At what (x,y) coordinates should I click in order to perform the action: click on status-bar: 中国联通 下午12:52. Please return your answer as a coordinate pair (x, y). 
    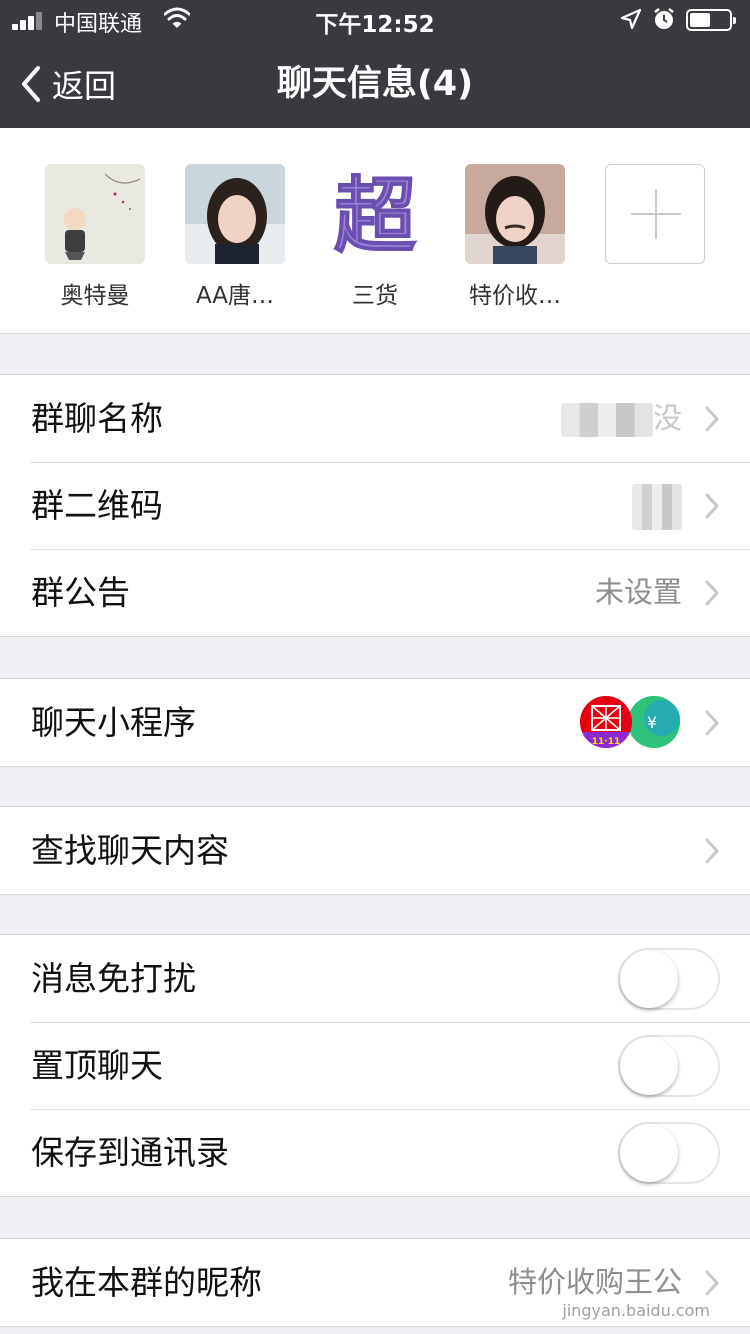
    Looking at the image, I should click on (375, 20).